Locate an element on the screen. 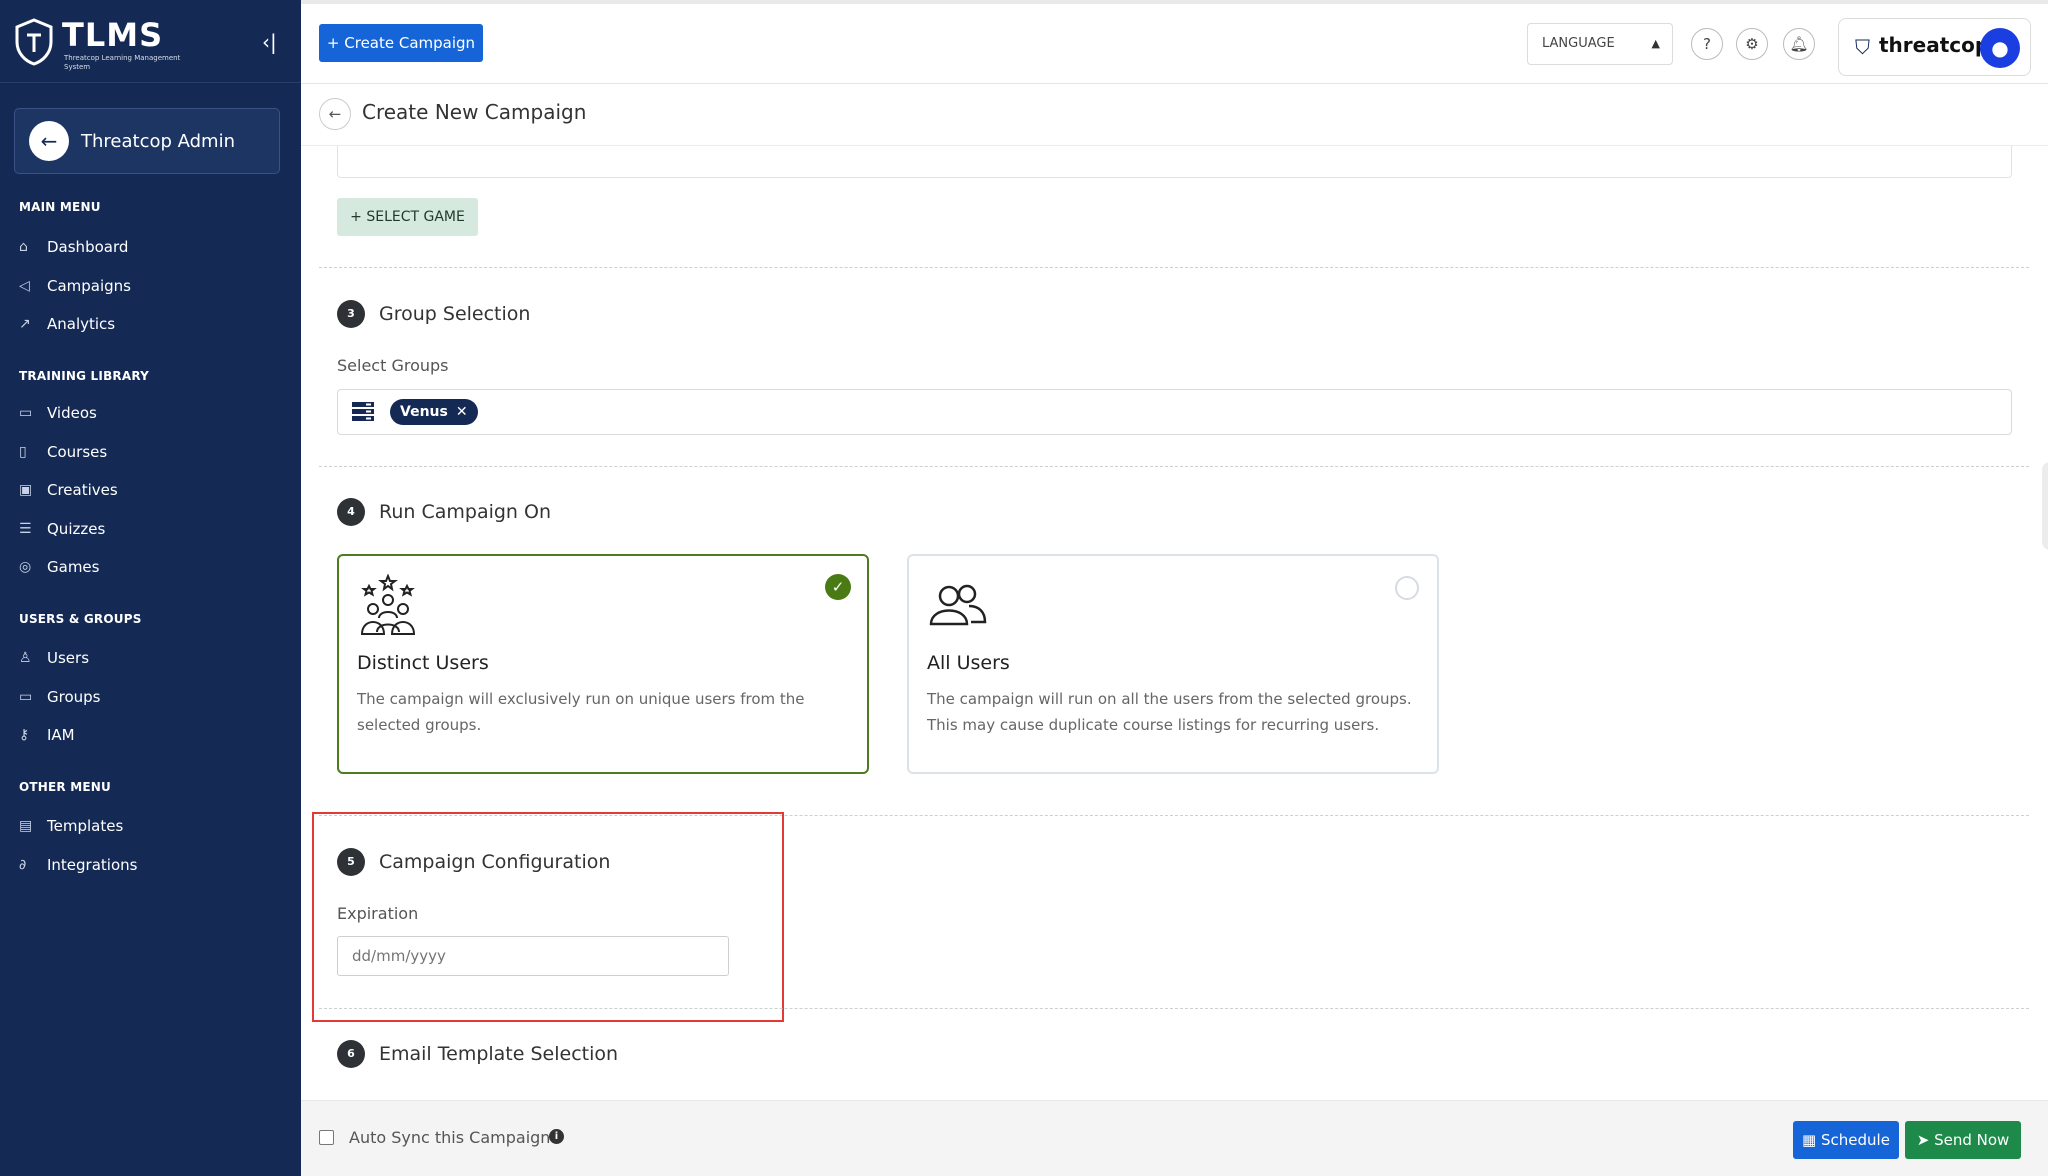  scrollbar is located at coordinates (2045, 506).